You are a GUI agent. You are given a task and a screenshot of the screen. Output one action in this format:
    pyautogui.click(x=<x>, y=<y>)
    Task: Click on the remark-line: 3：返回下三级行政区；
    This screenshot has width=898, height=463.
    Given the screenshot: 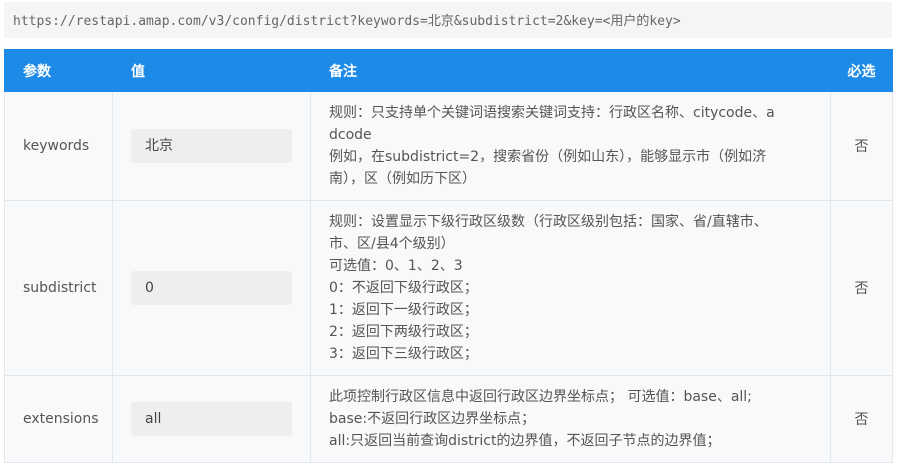 What is the action you would take?
    pyautogui.click(x=403, y=354)
    